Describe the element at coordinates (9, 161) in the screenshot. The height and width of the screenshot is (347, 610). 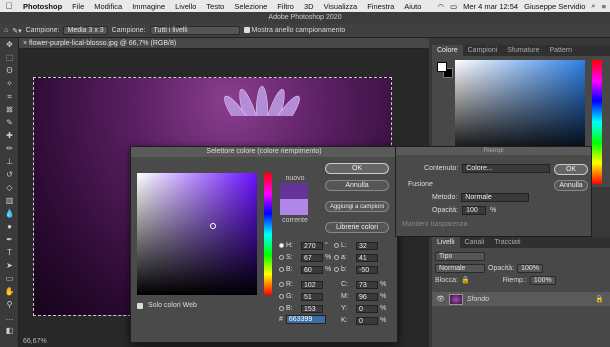
I see `stamp-tool-icon: ⊥` at that location.